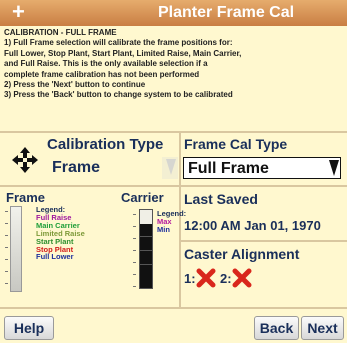  Describe the element at coordinates (252, 225) in the screenshot. I see `last-saved-value: 12:00 AM Jan 01, 1970` at that location.